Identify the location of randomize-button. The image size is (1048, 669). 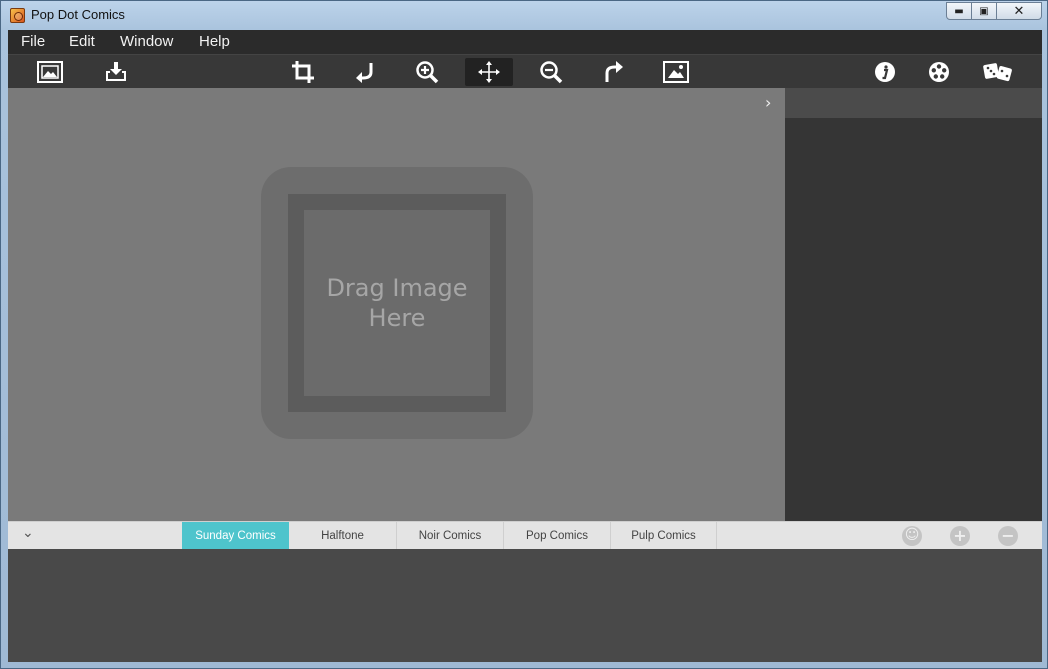
(998, 72).